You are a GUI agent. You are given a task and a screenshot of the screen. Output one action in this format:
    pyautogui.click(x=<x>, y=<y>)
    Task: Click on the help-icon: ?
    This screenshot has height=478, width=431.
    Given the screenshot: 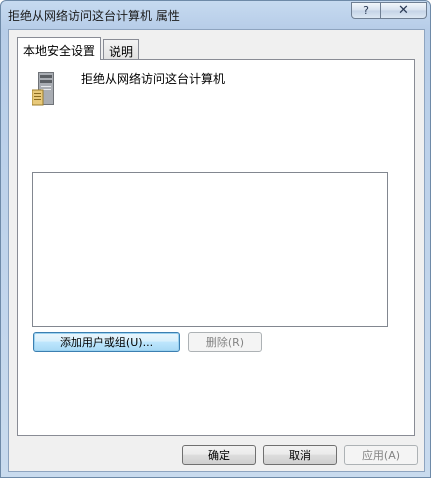 What is the action you would take?
    pyautogui.click(x=366, y=10)
    